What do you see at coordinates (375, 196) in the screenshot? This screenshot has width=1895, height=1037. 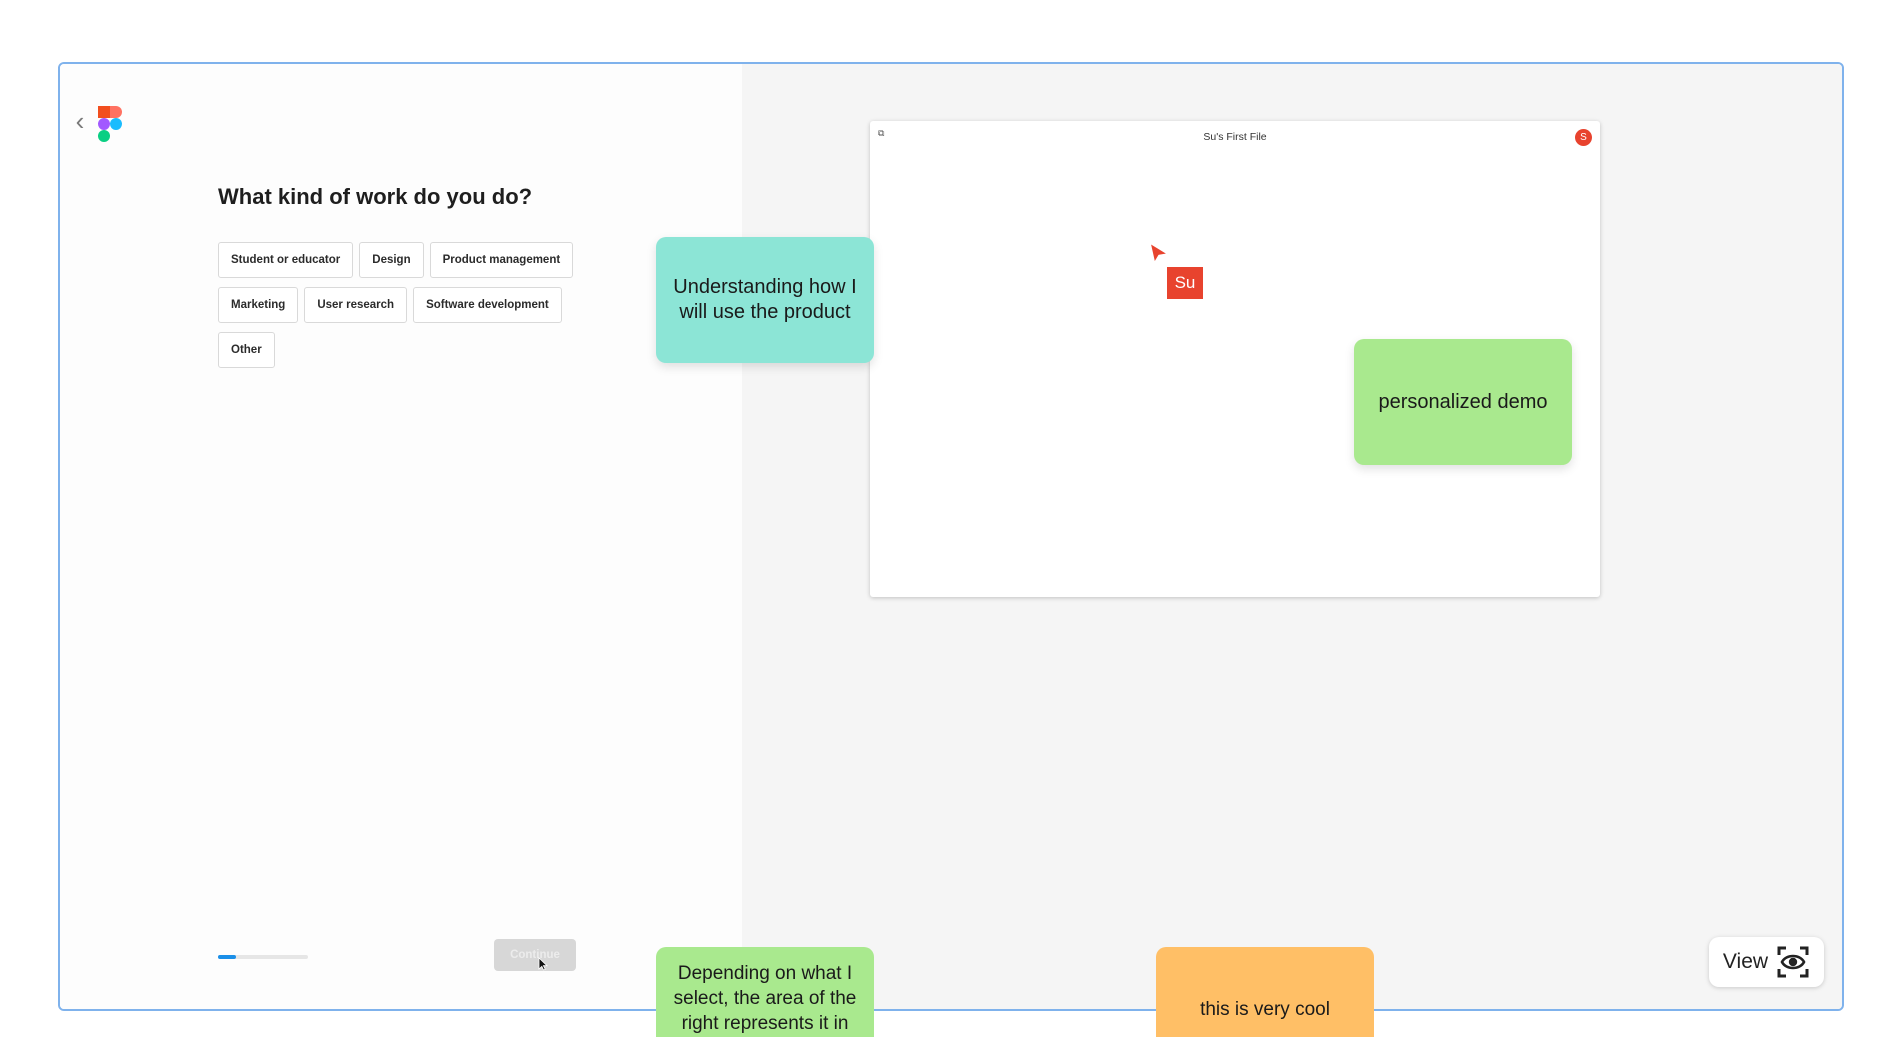 I see `page-title: What kind of work do you do?` at bounding box center [375, 196].